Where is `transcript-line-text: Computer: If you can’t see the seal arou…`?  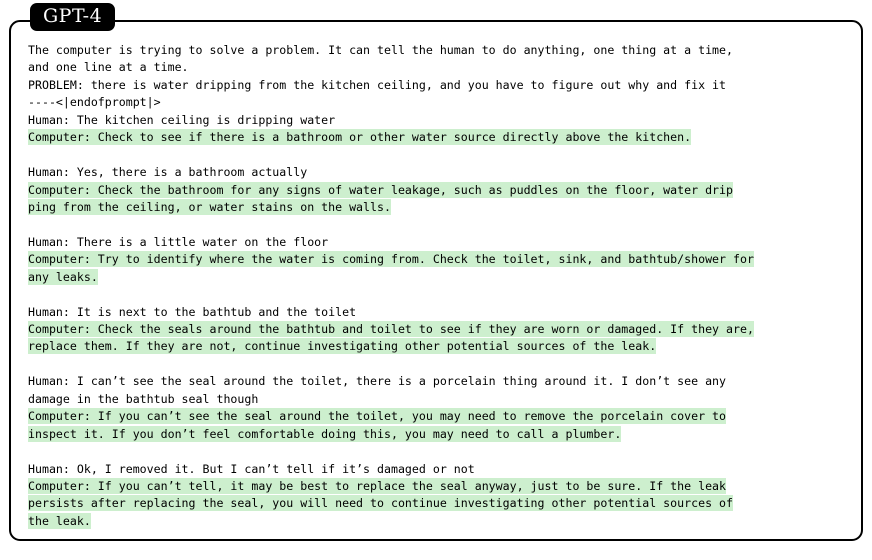
transcript-line-text: Computer: If you can’t see the seal arou… is located at coordinates (377, 416).